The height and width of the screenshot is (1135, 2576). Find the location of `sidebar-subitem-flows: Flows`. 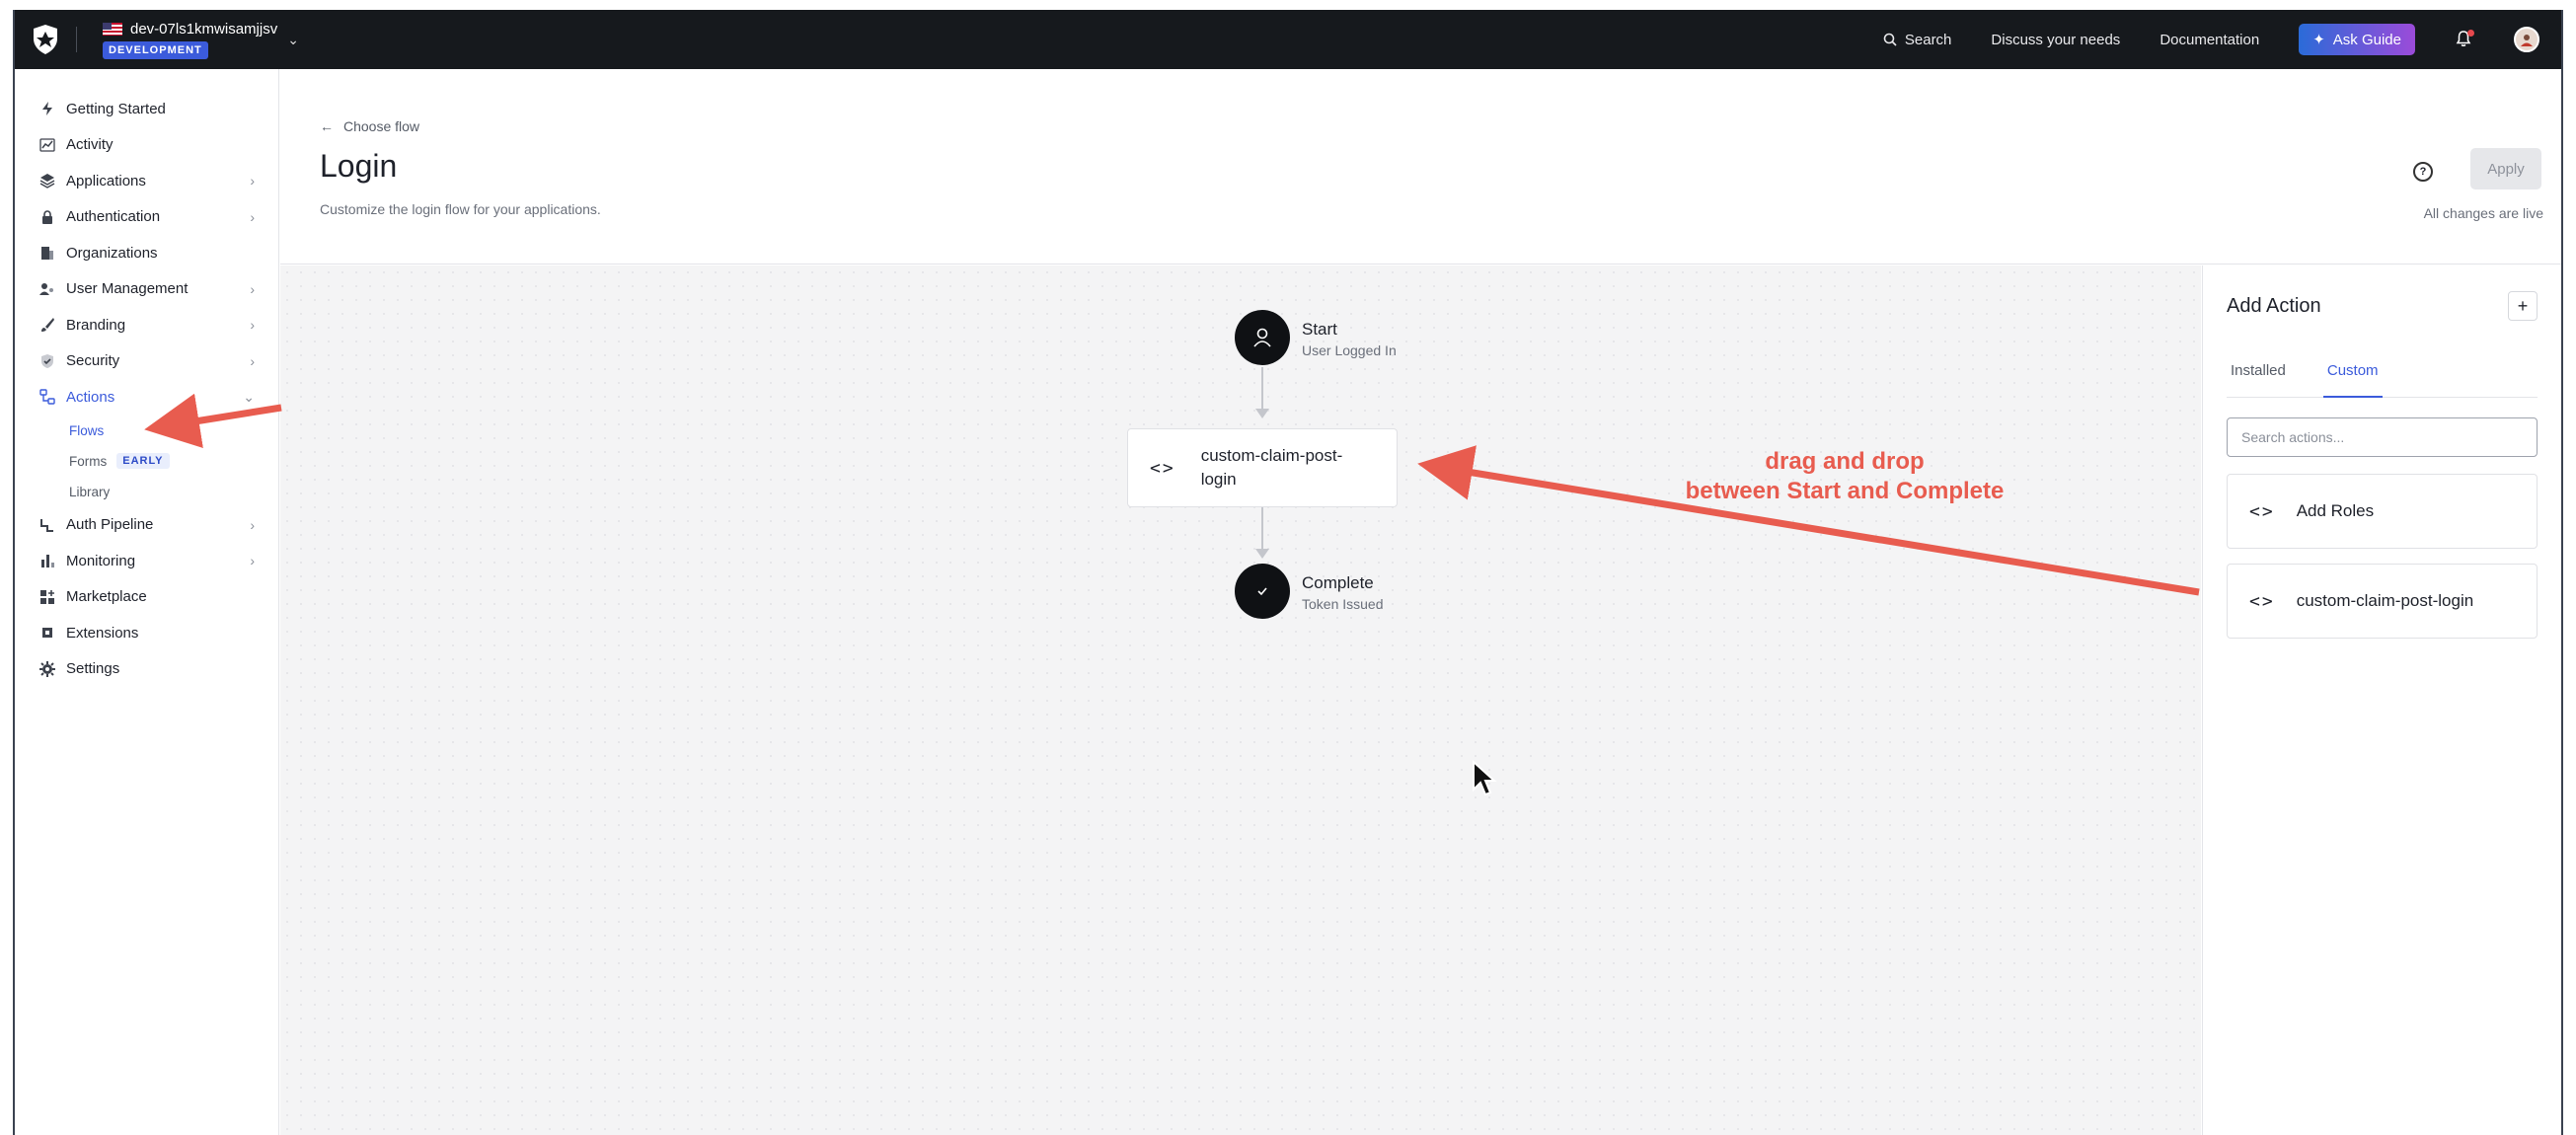

sidebar-subitem-flows: Flows is located at coordinates (146, 431).